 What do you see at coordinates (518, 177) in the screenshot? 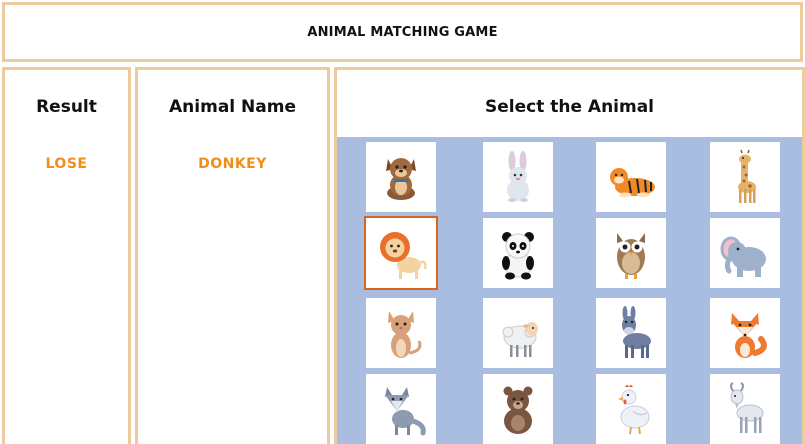
I see `animal-card-rabbit` at bounding box center [518, 177].